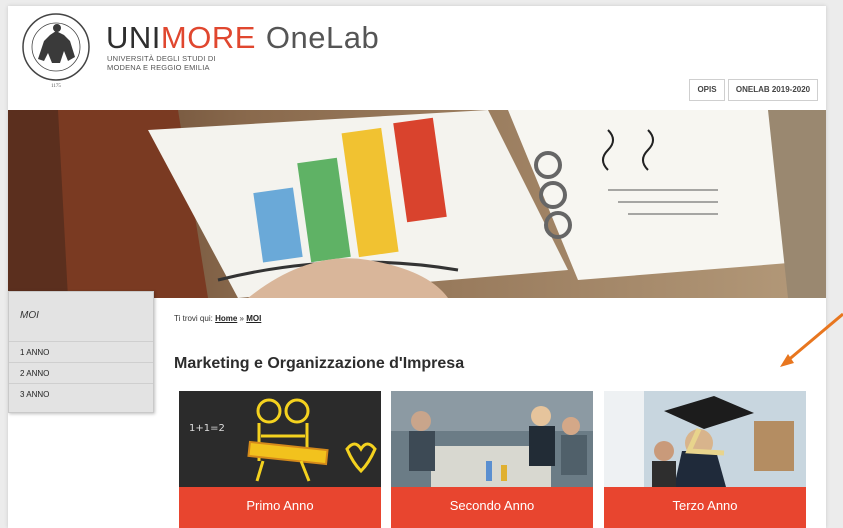  I want to click on university-seal-logo: 1175, so click(56, 51).